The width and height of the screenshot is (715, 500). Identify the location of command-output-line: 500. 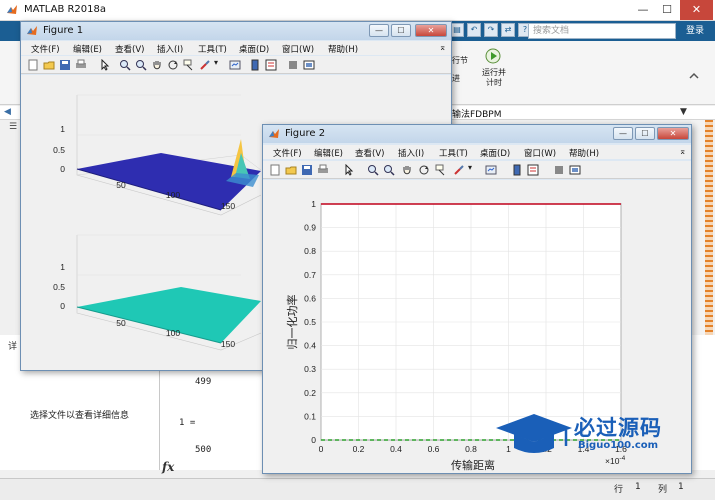
(203, 450).